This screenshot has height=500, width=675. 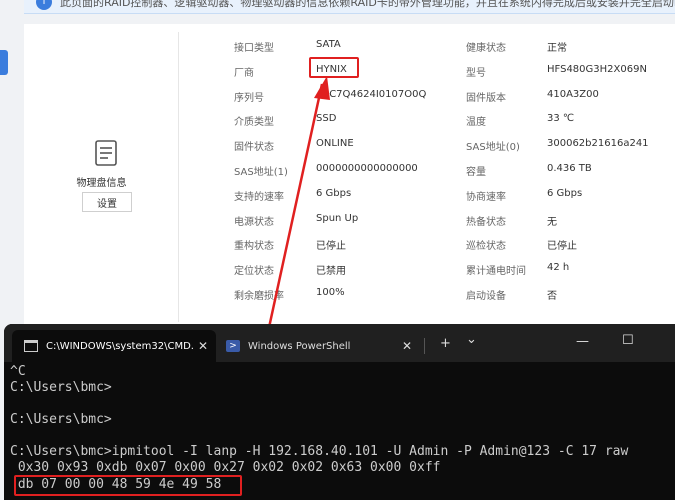 What do you see at coordinates (558, 267) in the screenshot?
I see `field-value: 42 h` at bounding box center [558, 267].